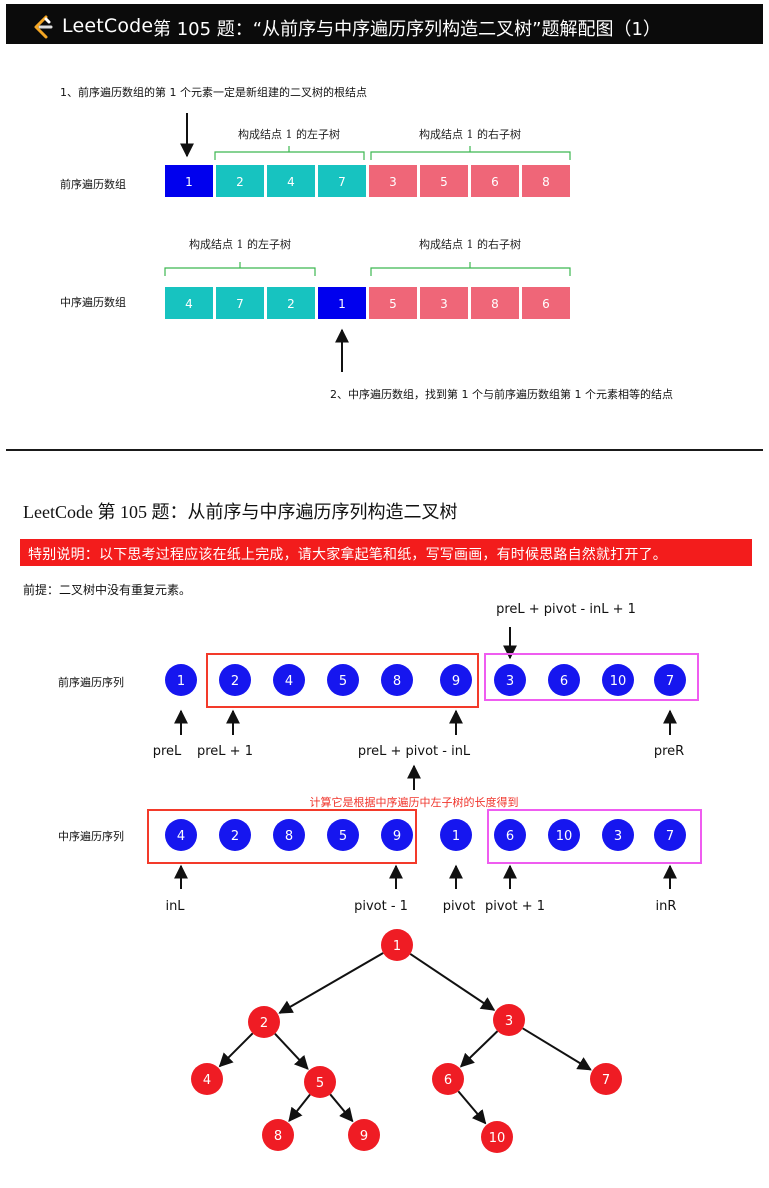 Image resolution: width=769 pixels, height=1188 pixels. Describe the element at coordinates (367, 181) in the screenshot. I see `pre-array: 1 2 4 7 3 5 6 8` at that location.